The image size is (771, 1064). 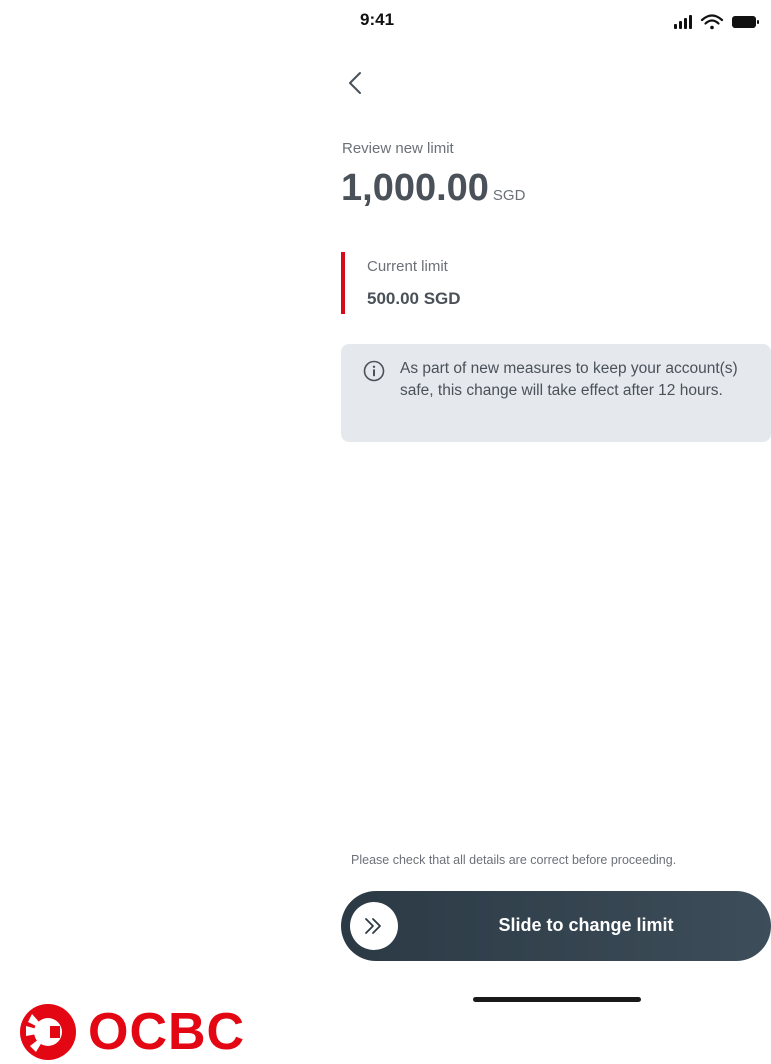 I want to click on ocbc-emblem-icon, so click(x=48, y=1032).